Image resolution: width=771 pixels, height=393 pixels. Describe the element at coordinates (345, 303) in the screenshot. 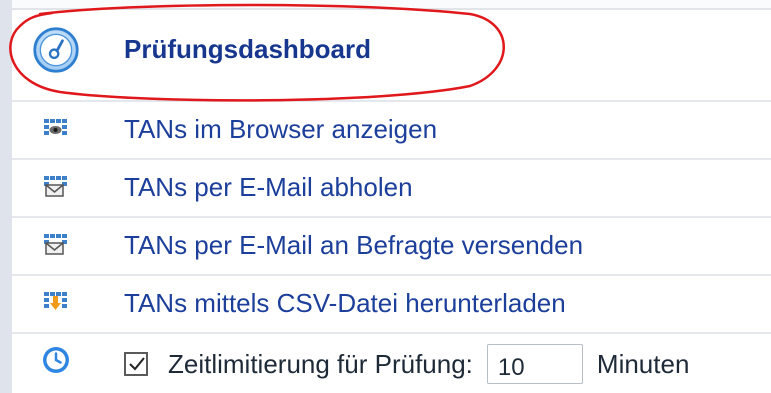

I see `menu-item-label: TANs mittels CSV-Datei herunterladen` at that location.